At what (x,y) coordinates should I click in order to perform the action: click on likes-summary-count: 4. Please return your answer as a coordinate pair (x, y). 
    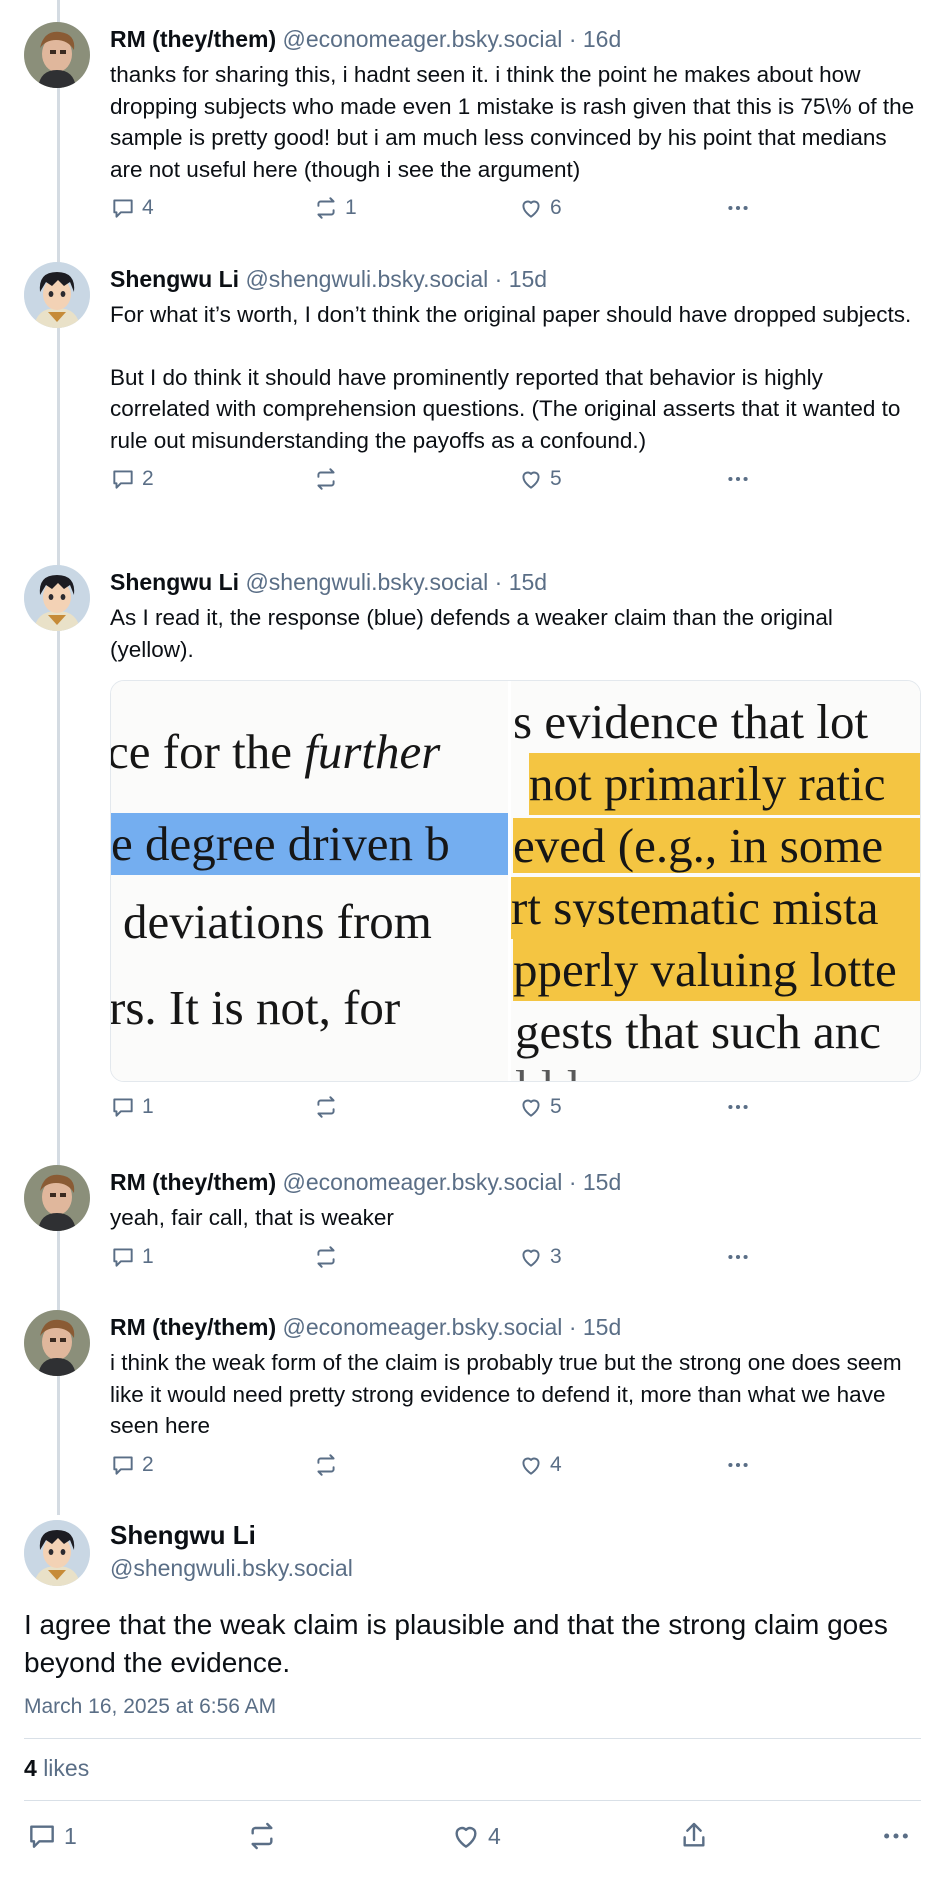
    Looking at the image, I should click on (30, 1768).